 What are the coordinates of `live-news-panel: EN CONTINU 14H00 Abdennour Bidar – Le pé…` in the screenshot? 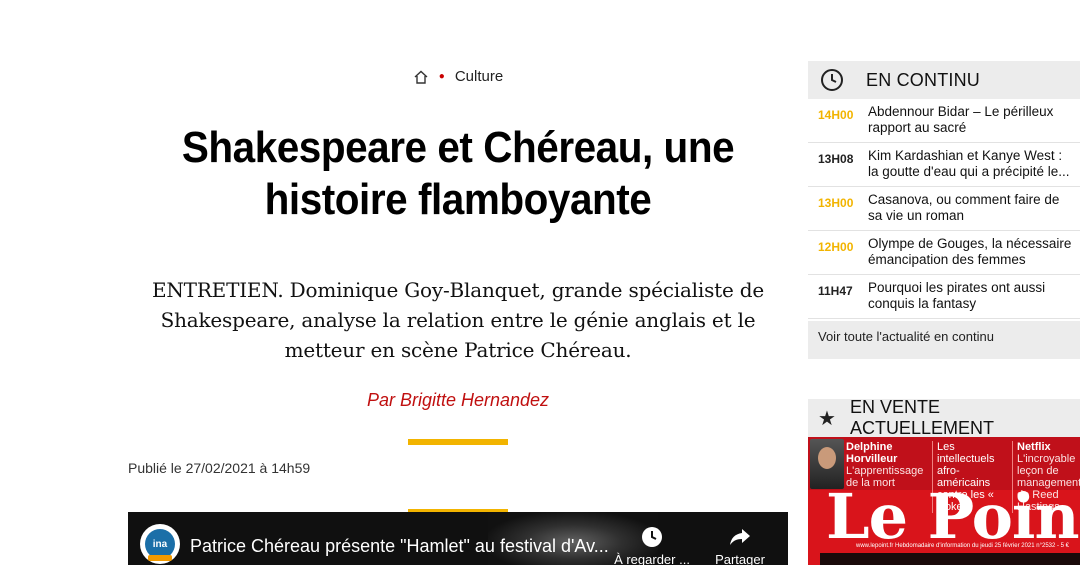 It's located at (944, 210).